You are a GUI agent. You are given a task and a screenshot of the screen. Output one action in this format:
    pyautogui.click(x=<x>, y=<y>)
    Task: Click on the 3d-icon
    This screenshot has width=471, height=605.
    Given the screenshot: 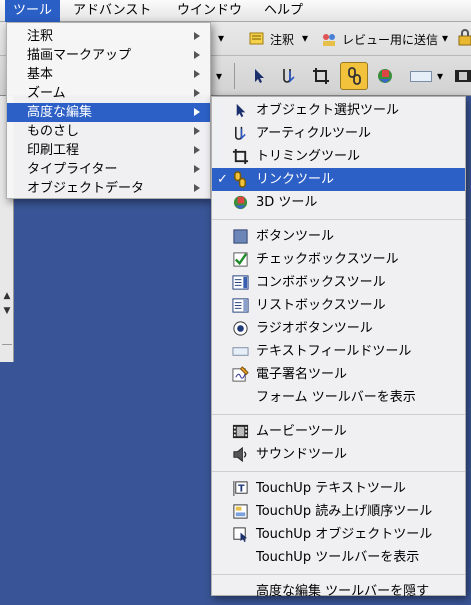 What is the action you would take?
    pyautogui.click(x=240, y=202)
    